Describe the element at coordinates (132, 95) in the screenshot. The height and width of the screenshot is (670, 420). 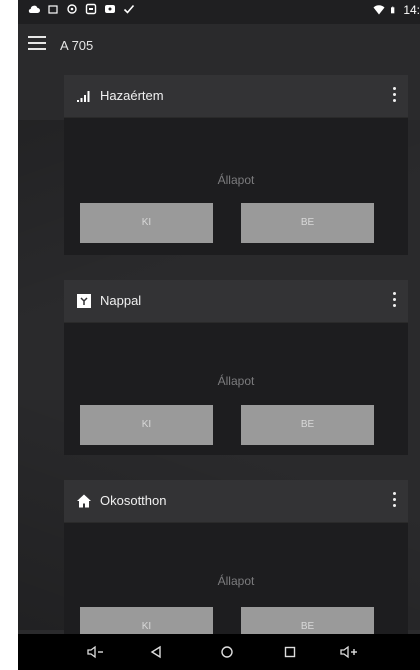
I see `card-title: Hazaértem` at that location.